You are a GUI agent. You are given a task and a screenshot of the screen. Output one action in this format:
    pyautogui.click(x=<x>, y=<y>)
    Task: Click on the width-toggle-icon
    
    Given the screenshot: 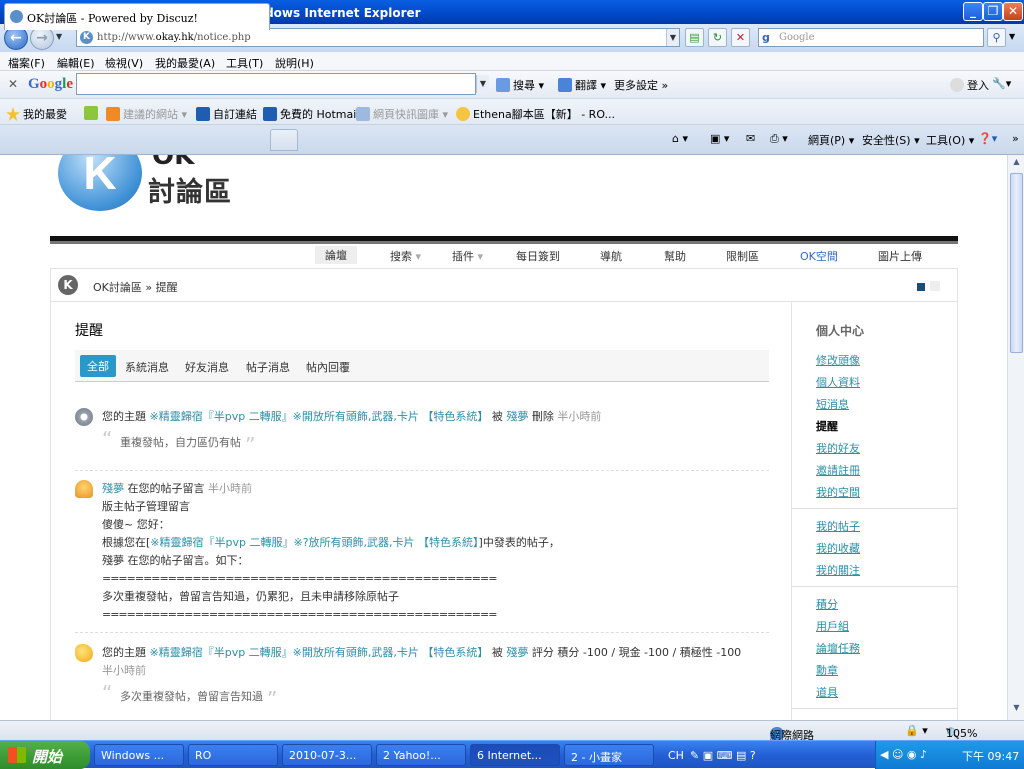 What is the action you would take?
    pyautogui.click(x=921, y=287)
    